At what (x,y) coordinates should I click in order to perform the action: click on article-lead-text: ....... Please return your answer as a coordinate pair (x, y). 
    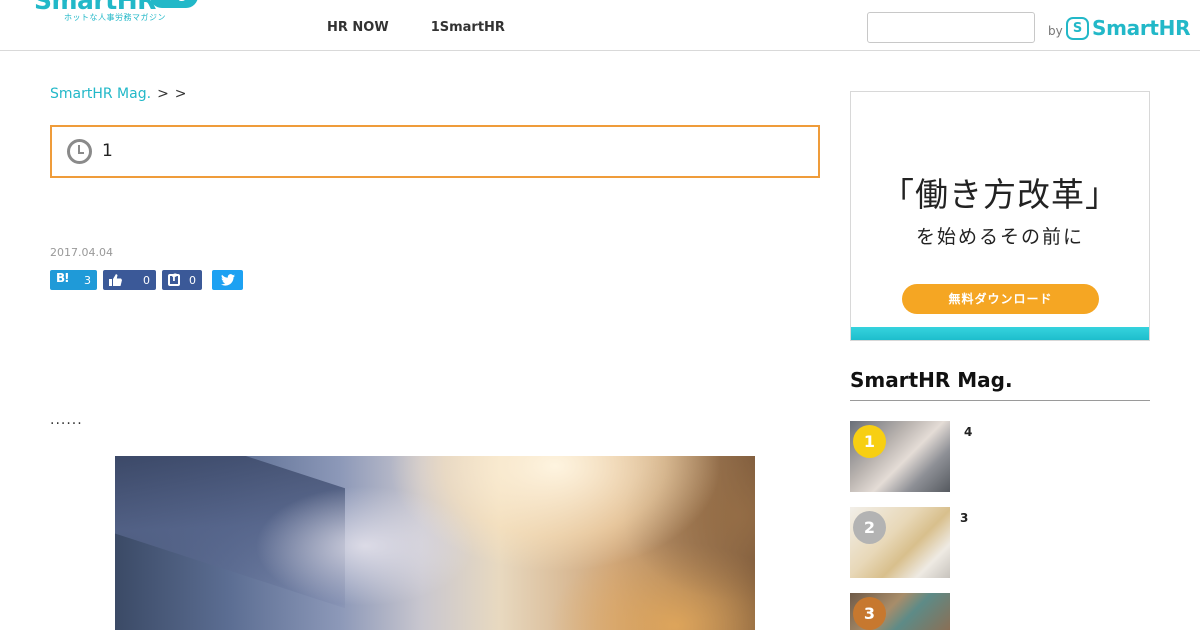
    Looking at the image, I should click on (66, 420).